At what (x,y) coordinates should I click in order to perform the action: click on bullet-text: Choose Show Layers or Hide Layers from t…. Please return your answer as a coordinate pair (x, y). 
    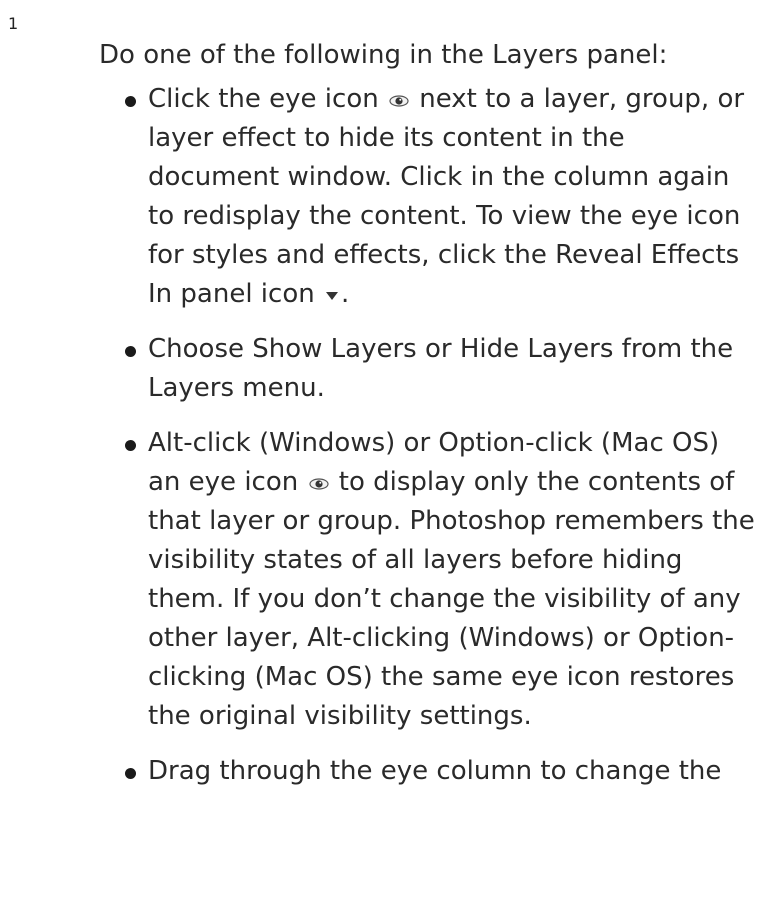
    Looking at the image, I should click on (441, 368).